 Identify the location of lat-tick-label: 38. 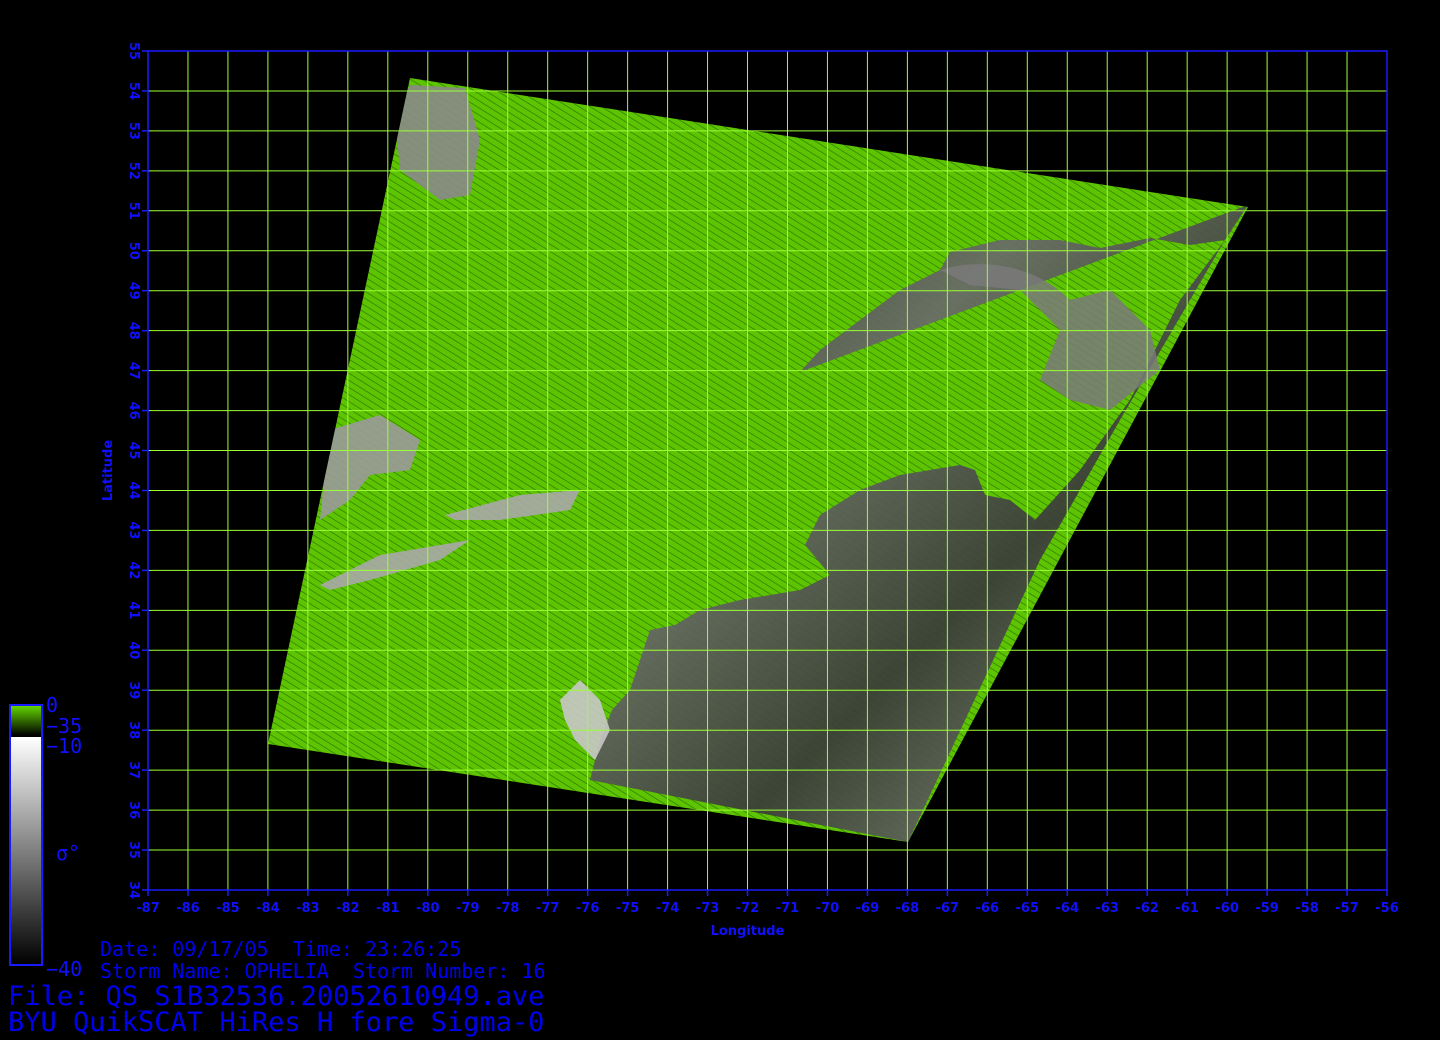
(133, 730).